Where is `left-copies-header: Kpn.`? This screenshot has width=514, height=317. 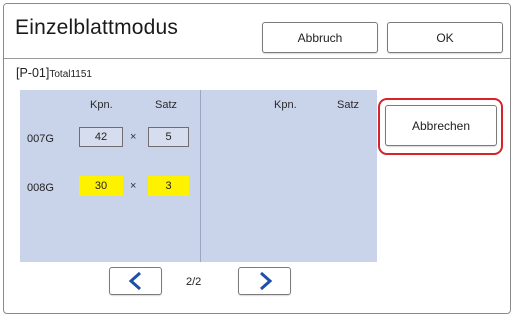 left-copies-header: Kpn. is located at coordinates (101, 105).